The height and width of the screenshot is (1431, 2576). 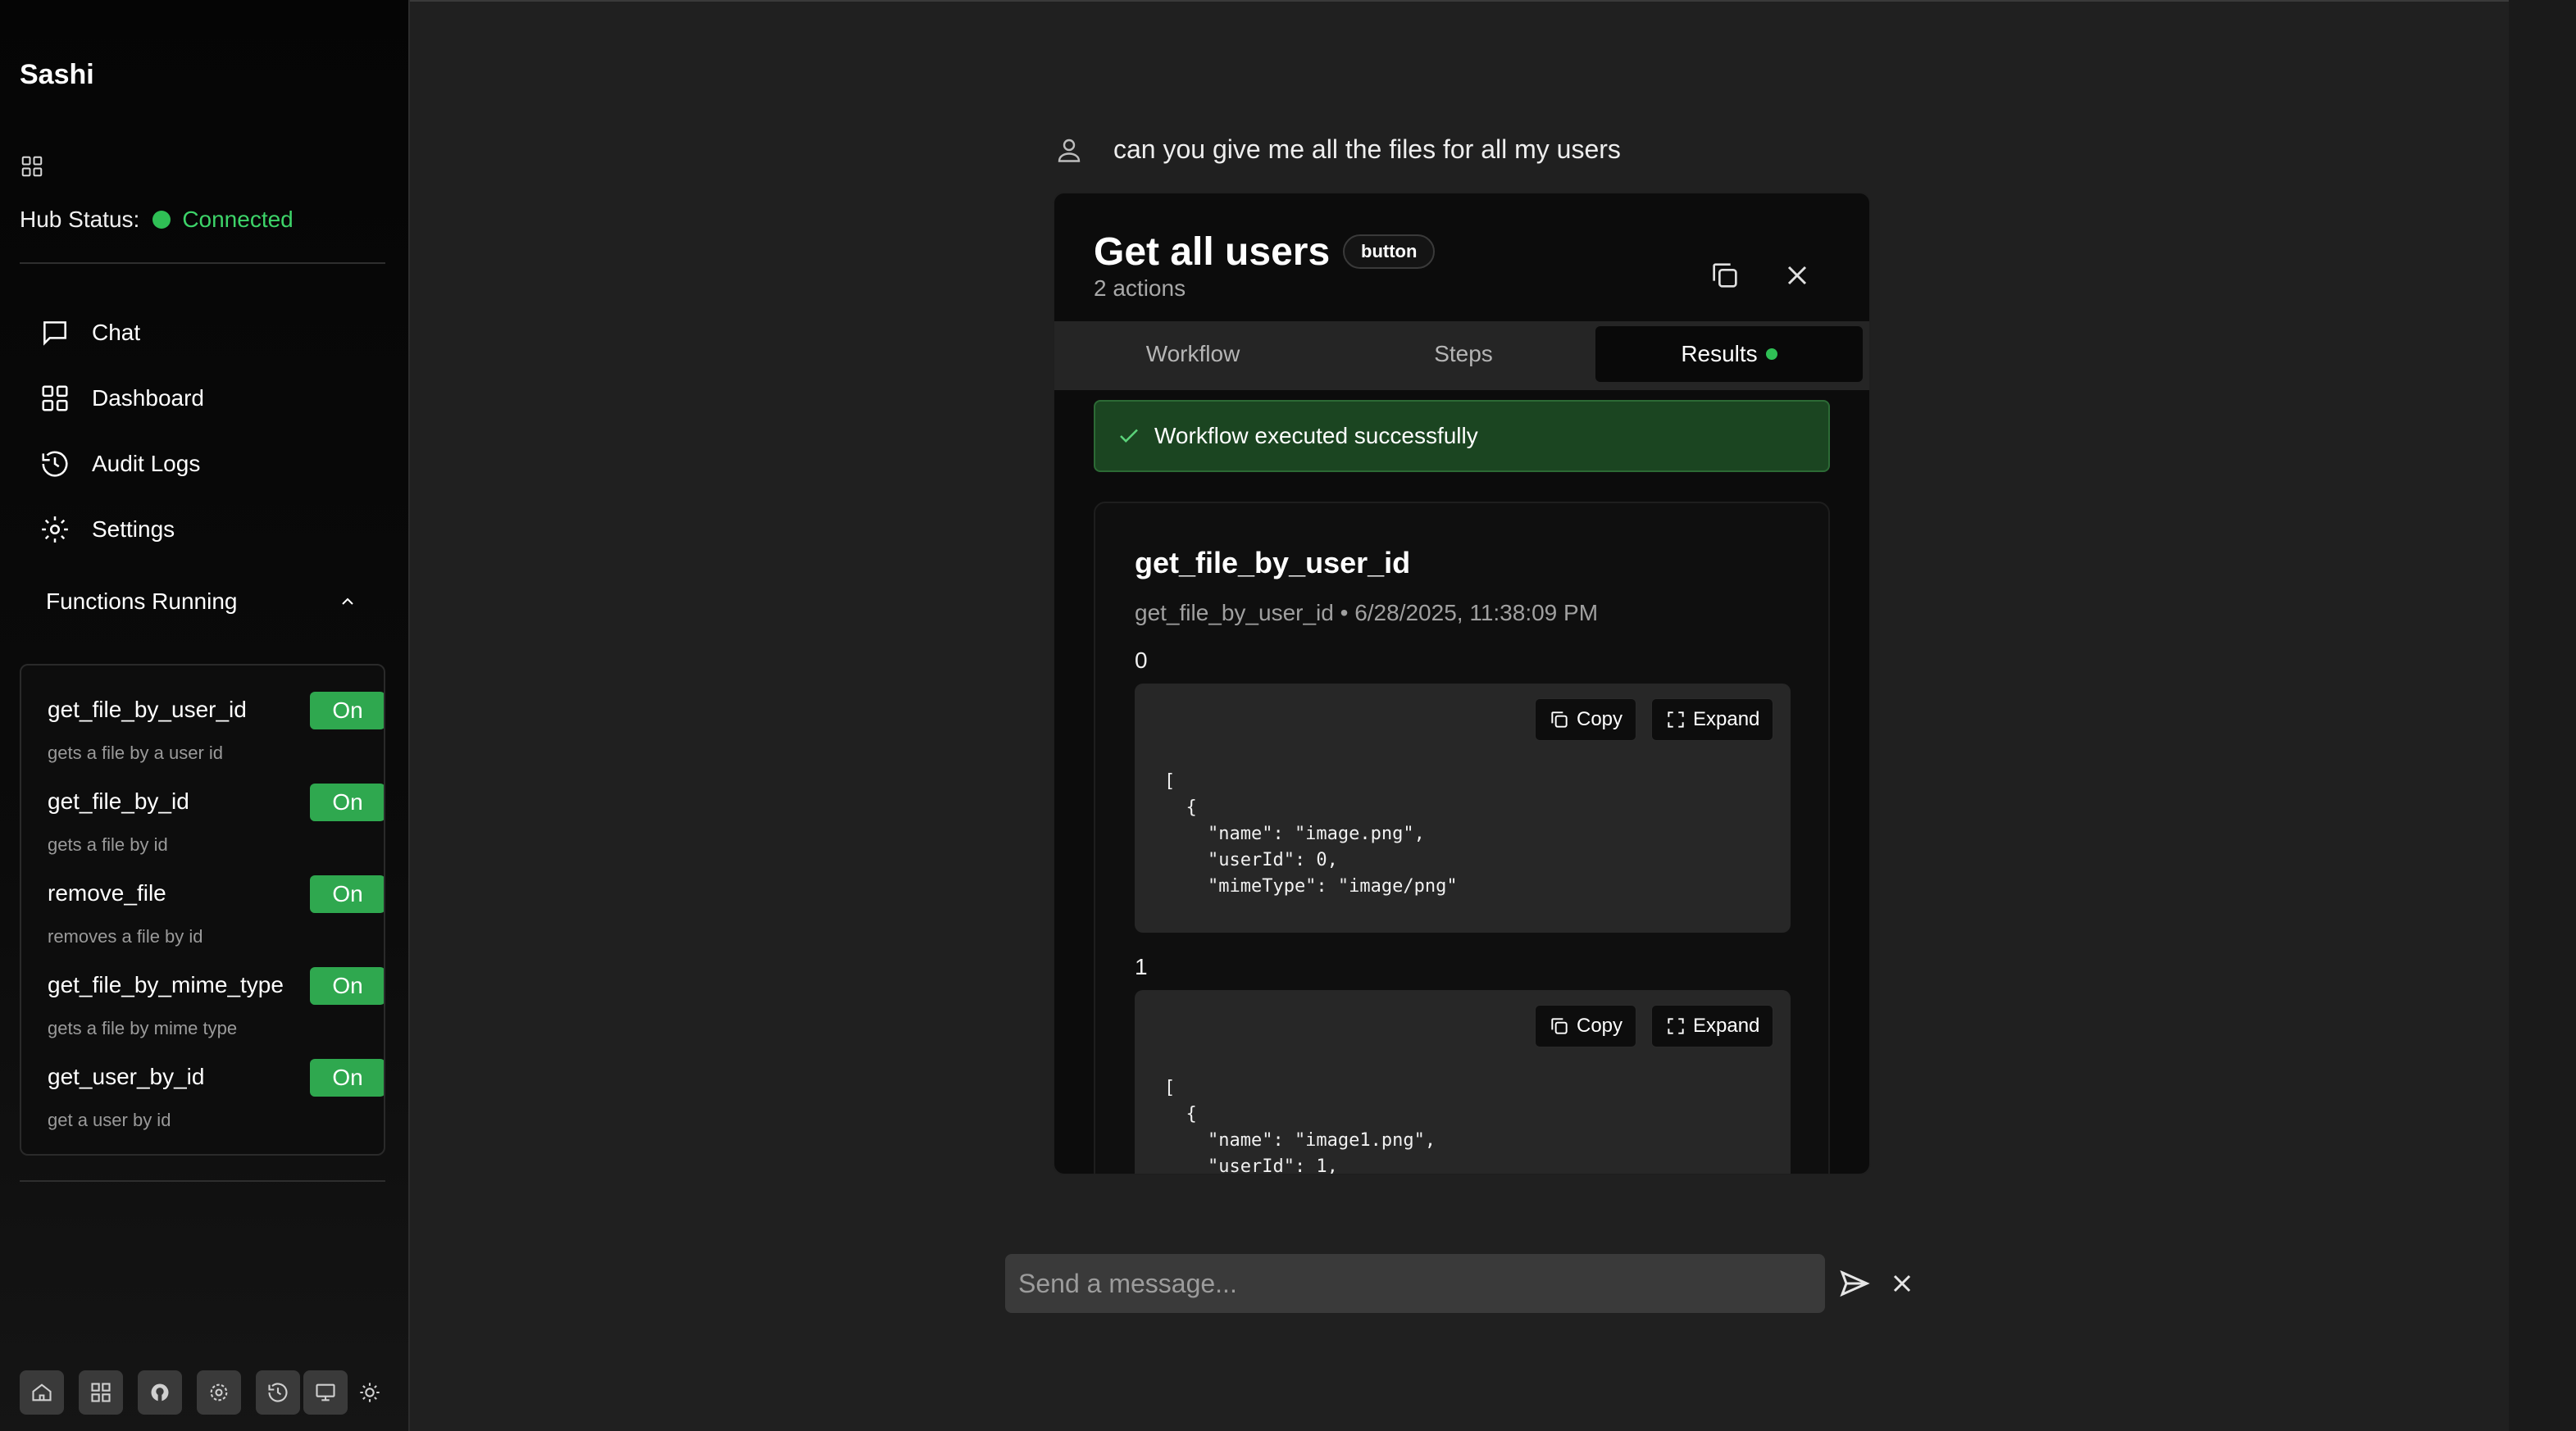 I want to click on sidebar-item-dashboard: Dashboard, so click(x=121, y=398).